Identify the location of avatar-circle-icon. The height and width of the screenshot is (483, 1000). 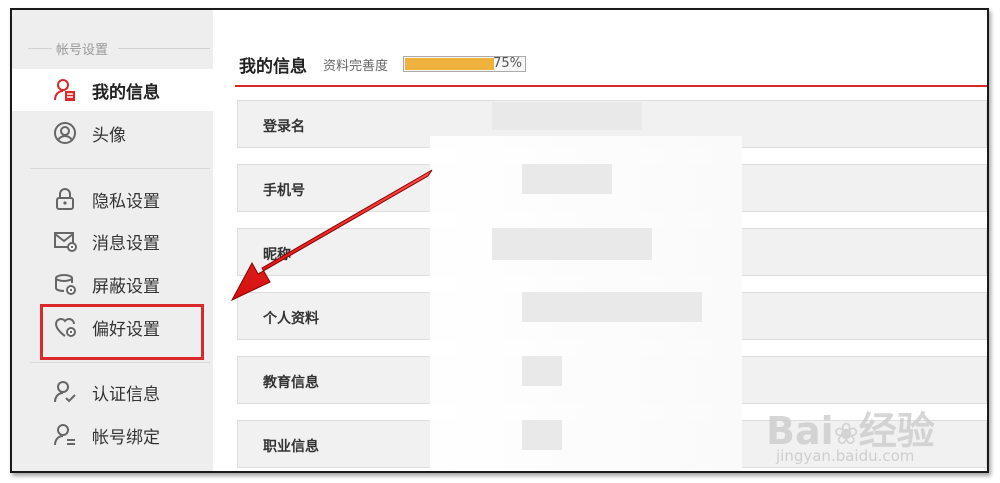
(65, 133).